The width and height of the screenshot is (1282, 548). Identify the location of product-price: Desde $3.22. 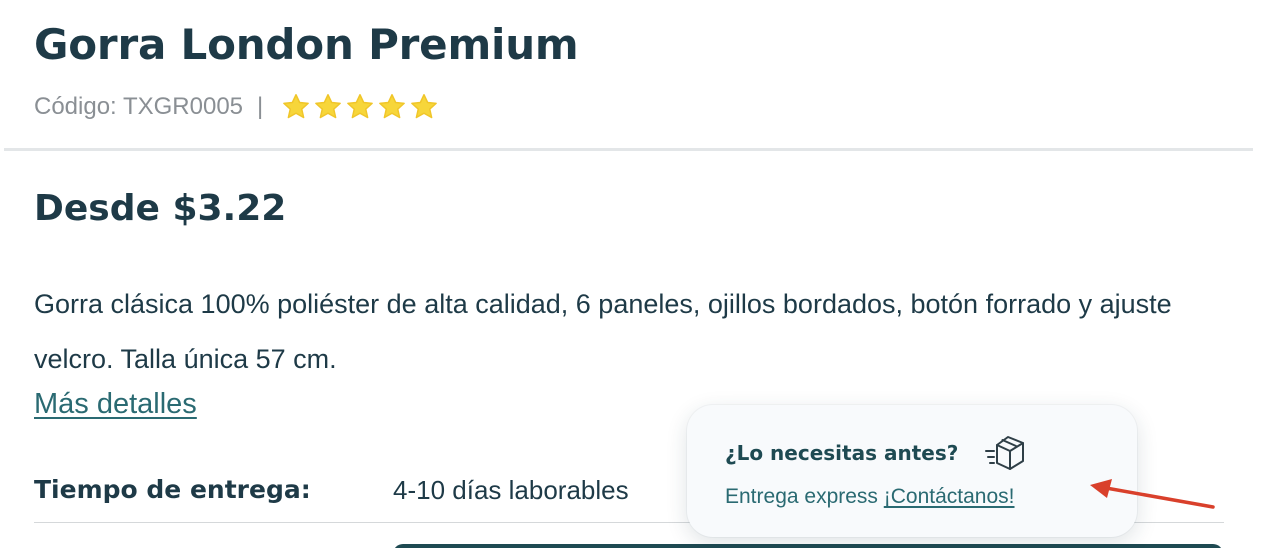
(160, 208).